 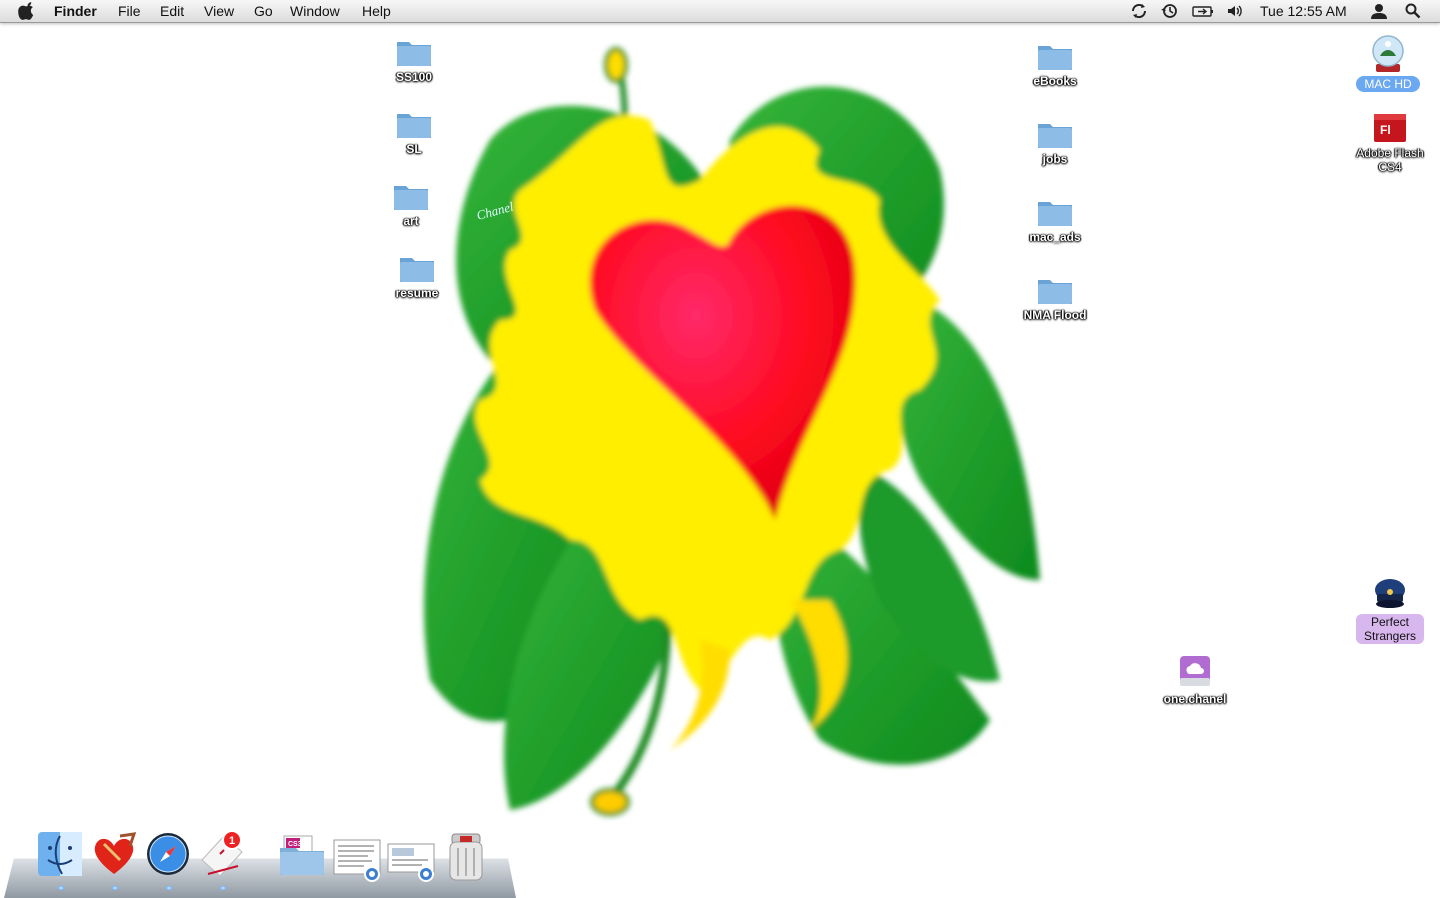 I want to click on downloads-stack-icon, so click(x=411, y=862).